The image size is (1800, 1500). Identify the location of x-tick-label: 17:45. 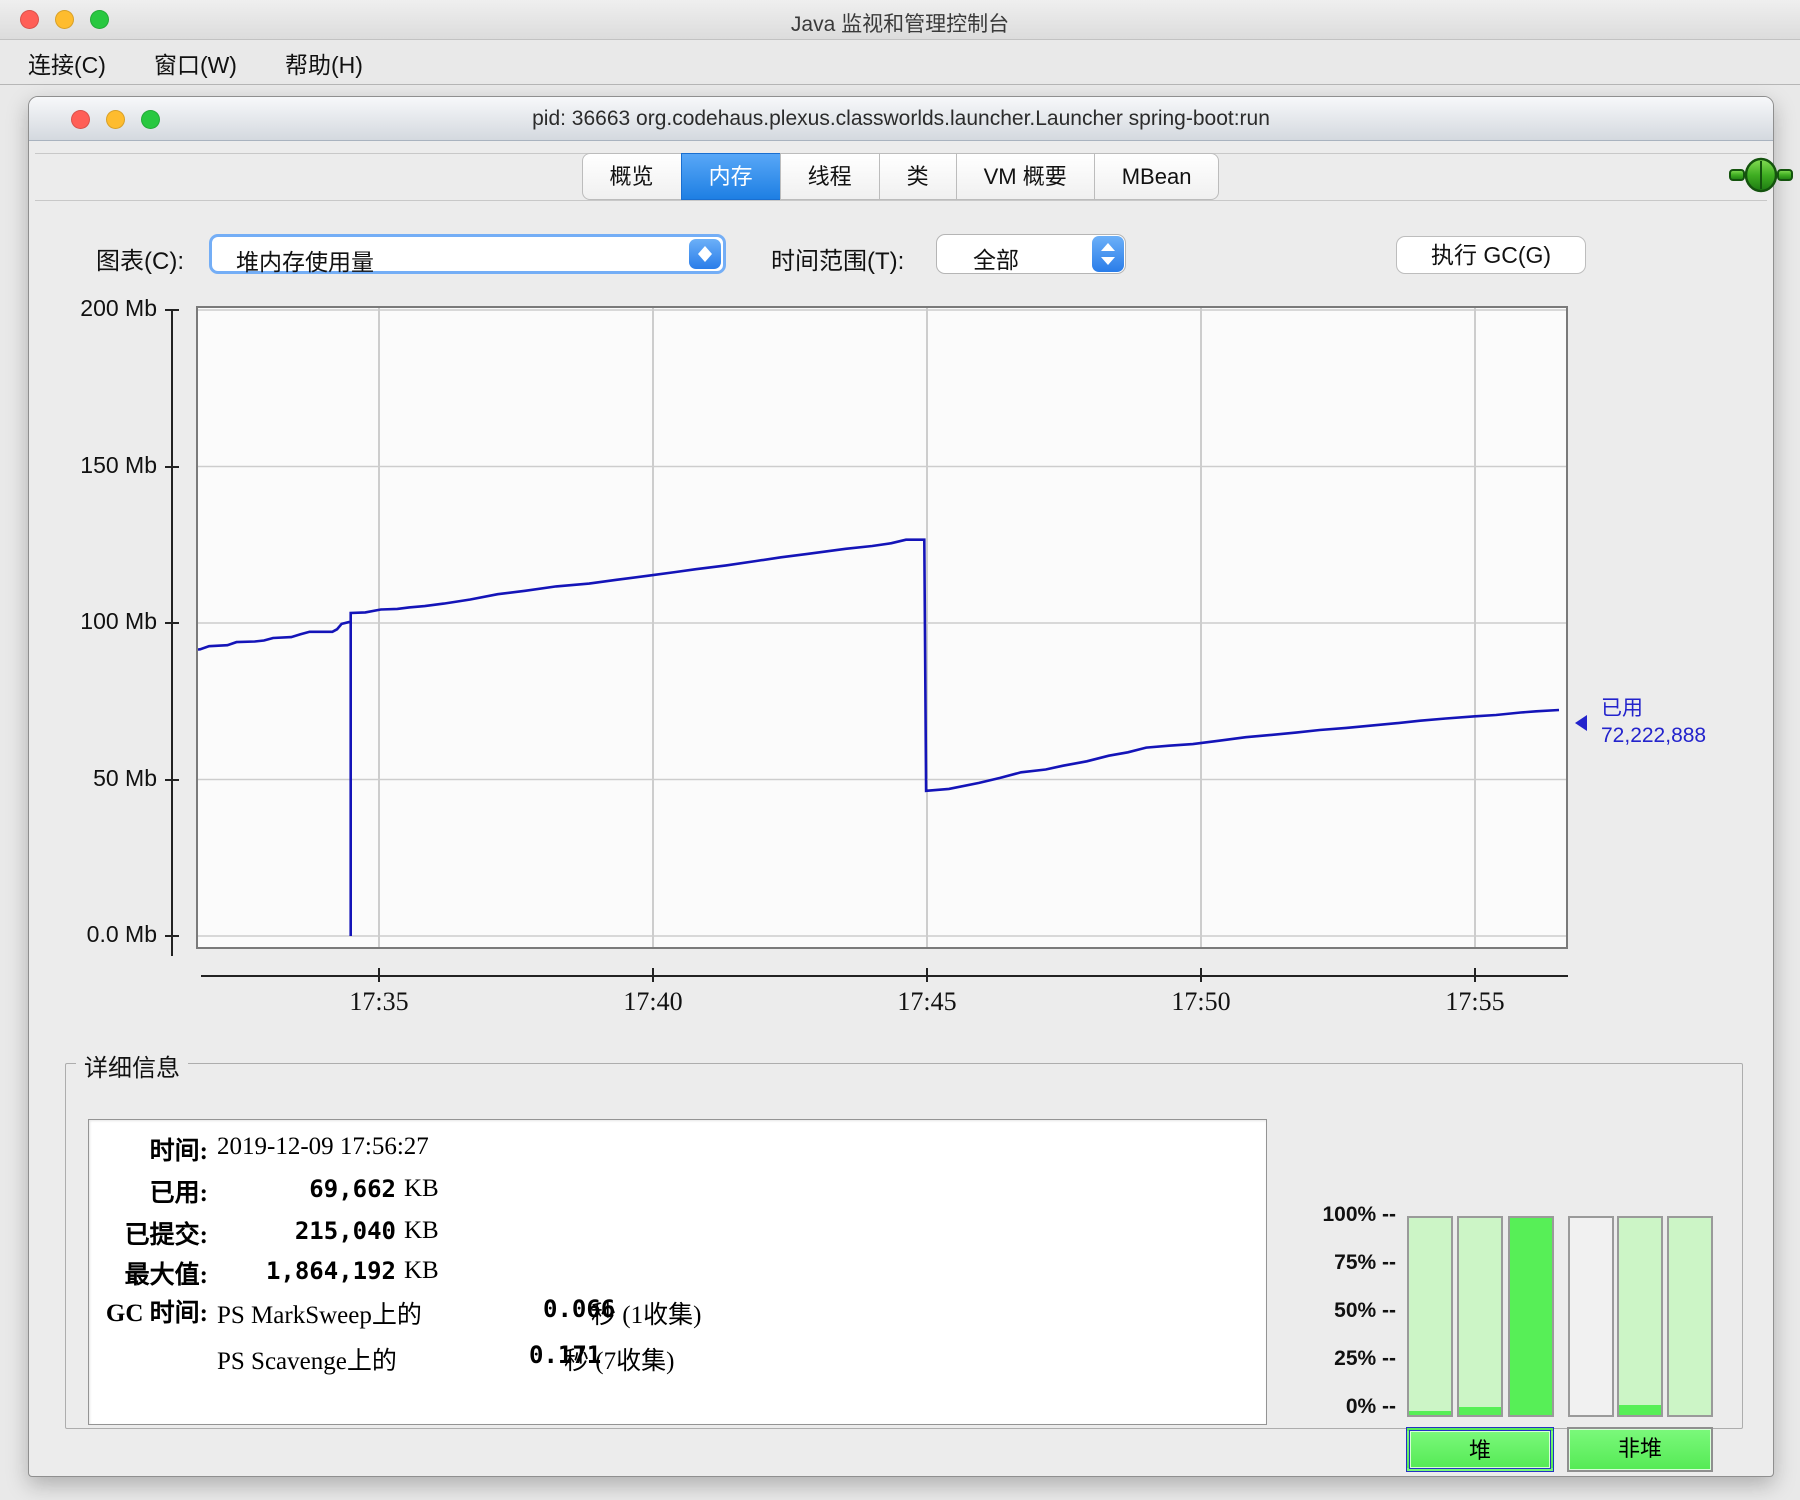
(927, 1001).